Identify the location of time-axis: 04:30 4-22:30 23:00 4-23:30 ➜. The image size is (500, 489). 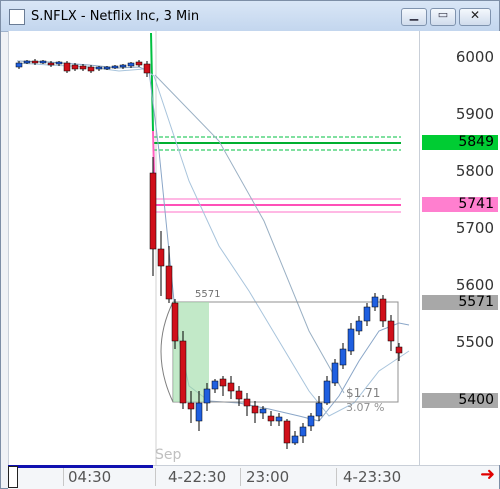
(253, 476).